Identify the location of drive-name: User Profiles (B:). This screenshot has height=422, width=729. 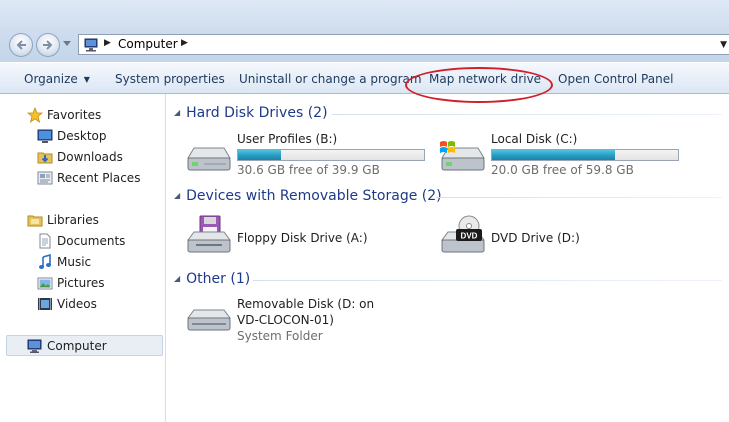
(287, 139).